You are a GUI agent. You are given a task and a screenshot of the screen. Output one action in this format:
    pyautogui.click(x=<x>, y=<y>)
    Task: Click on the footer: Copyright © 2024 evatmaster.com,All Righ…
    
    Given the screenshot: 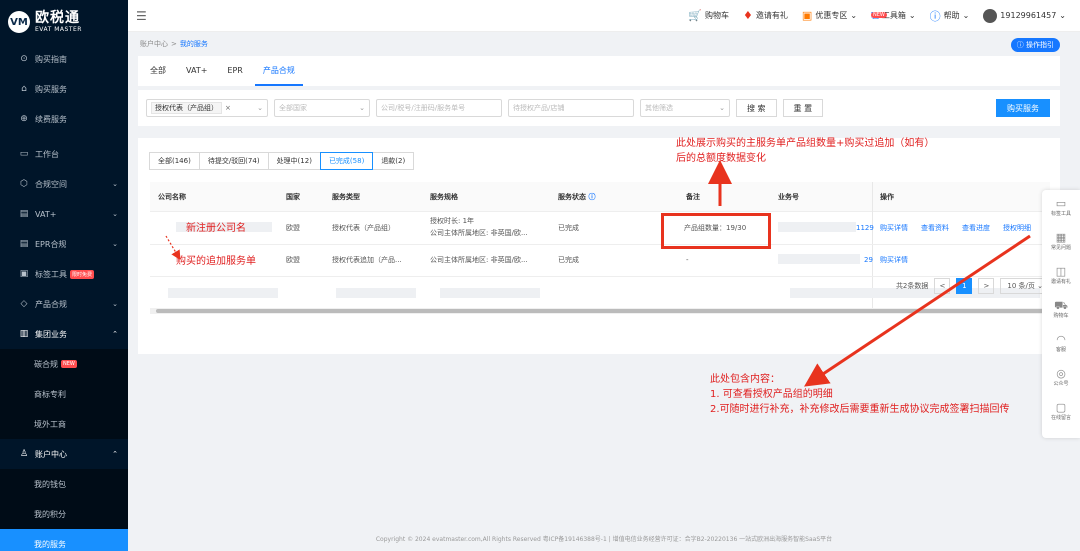 What is the action you would take?
    pyautogui.click(x=604, y=539)
    